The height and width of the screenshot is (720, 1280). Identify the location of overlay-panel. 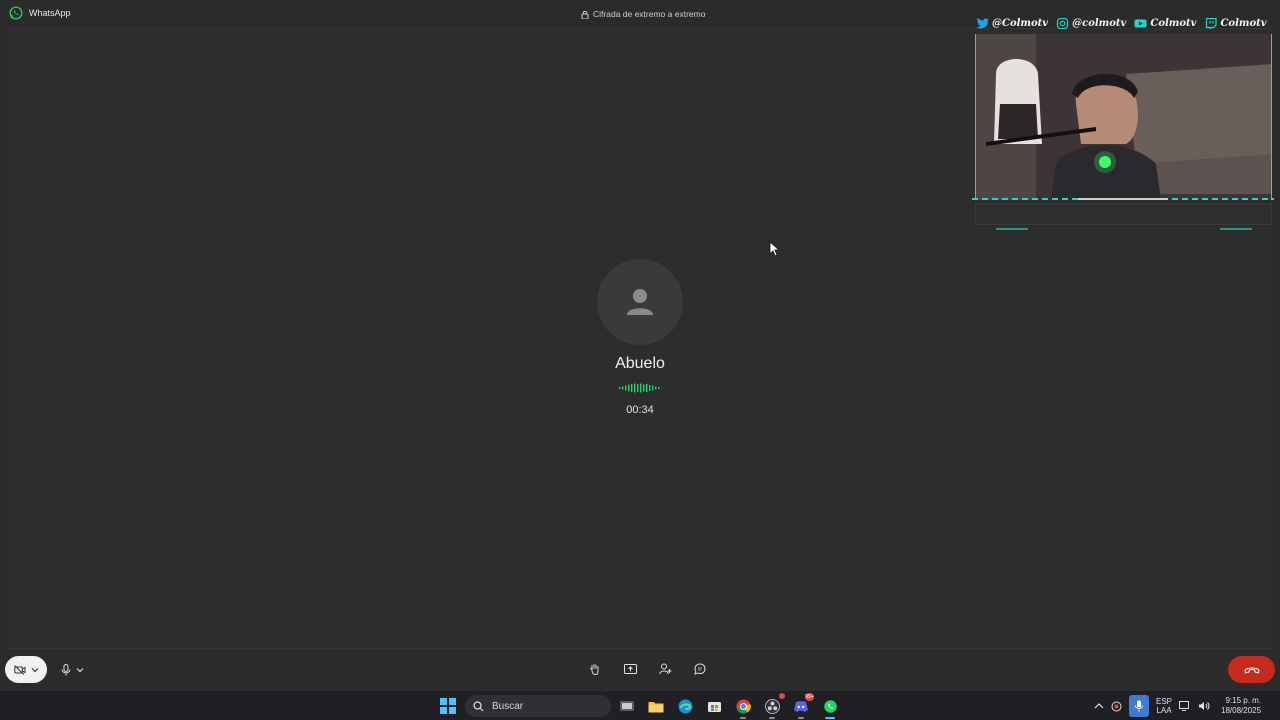
(1123, 214).